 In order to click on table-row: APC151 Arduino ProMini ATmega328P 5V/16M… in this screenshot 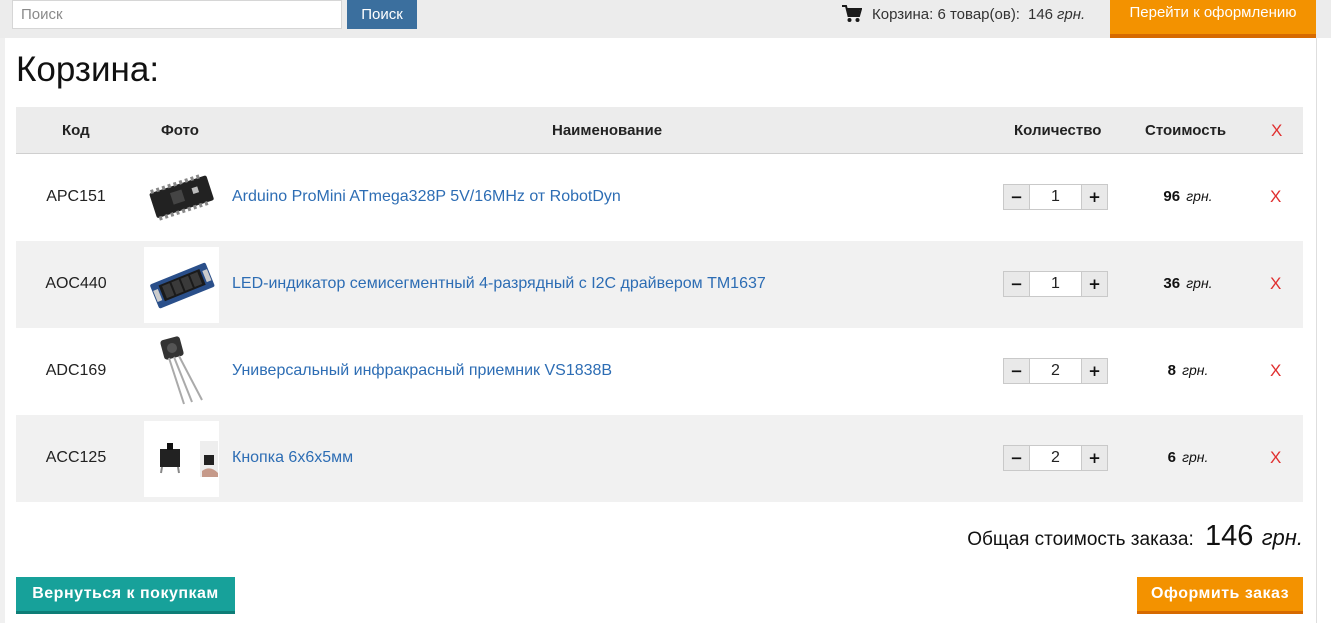, I will do `click(659, 197)`.